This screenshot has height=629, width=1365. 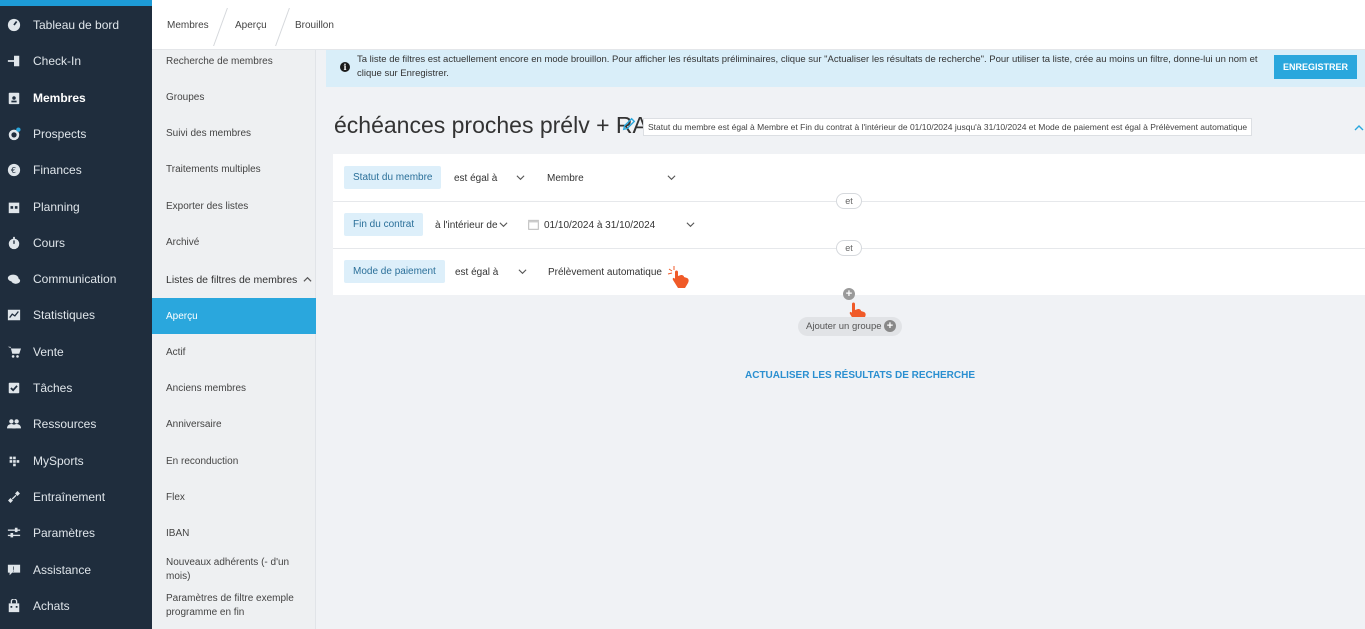 What do you see at coordinates (678, 277) in the screenshot?
I see `click-hand-icon` at bounding box center [678, 277].